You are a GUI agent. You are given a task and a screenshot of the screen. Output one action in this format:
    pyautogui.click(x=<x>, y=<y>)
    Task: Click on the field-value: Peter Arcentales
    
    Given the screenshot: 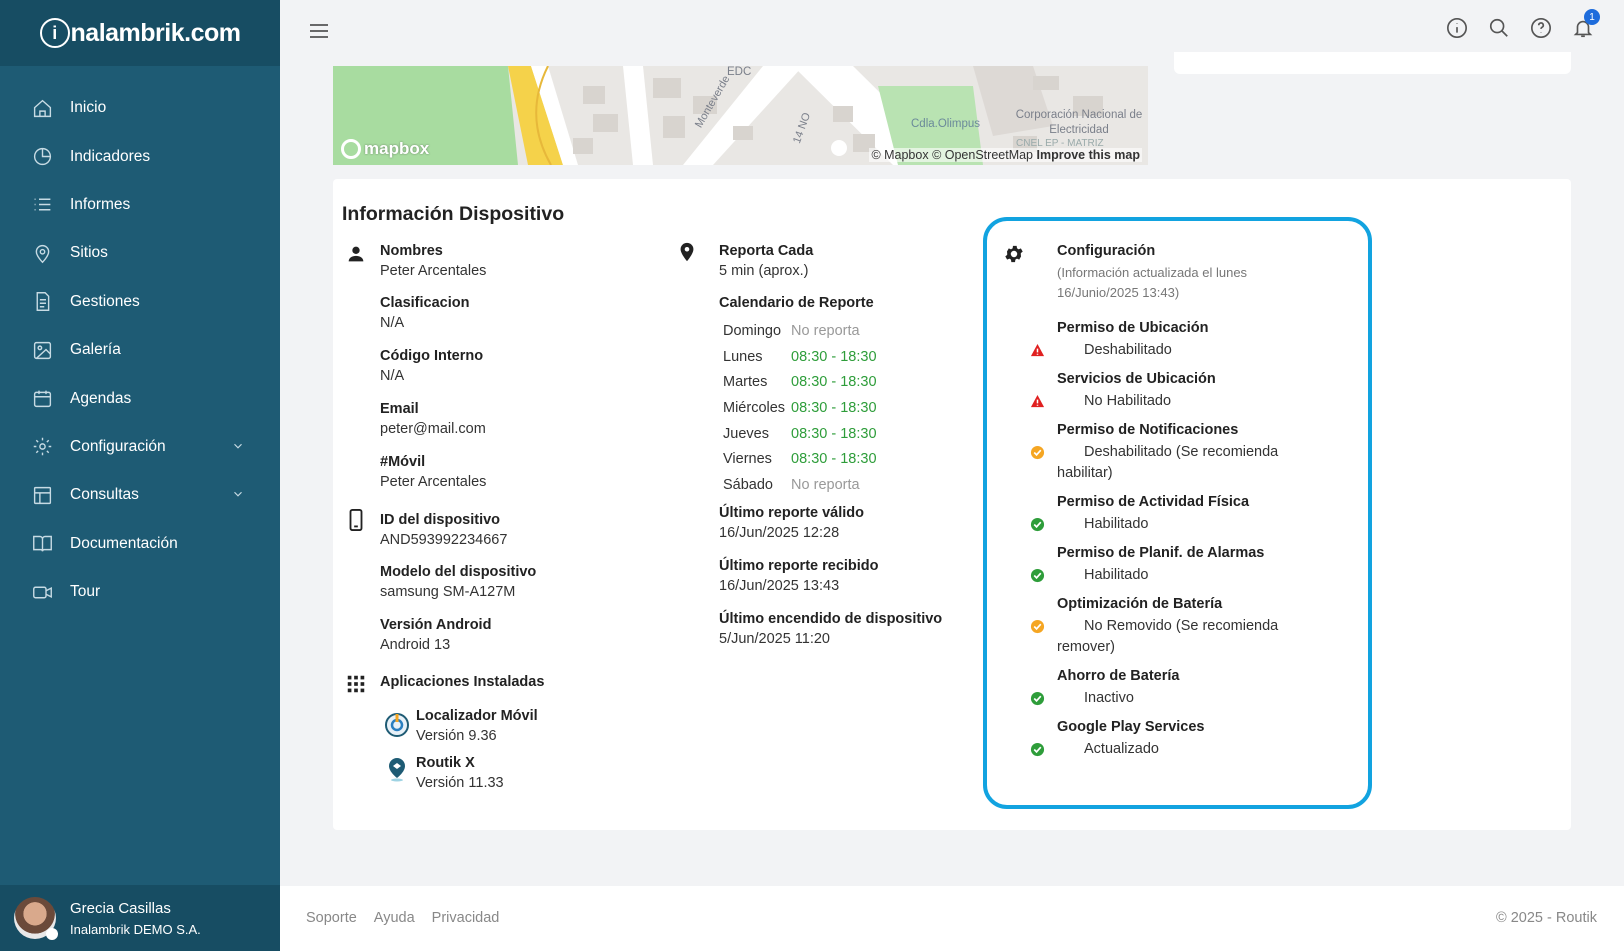 What is the action you would take?
    pyautogui.click(x=433, y=271)
    